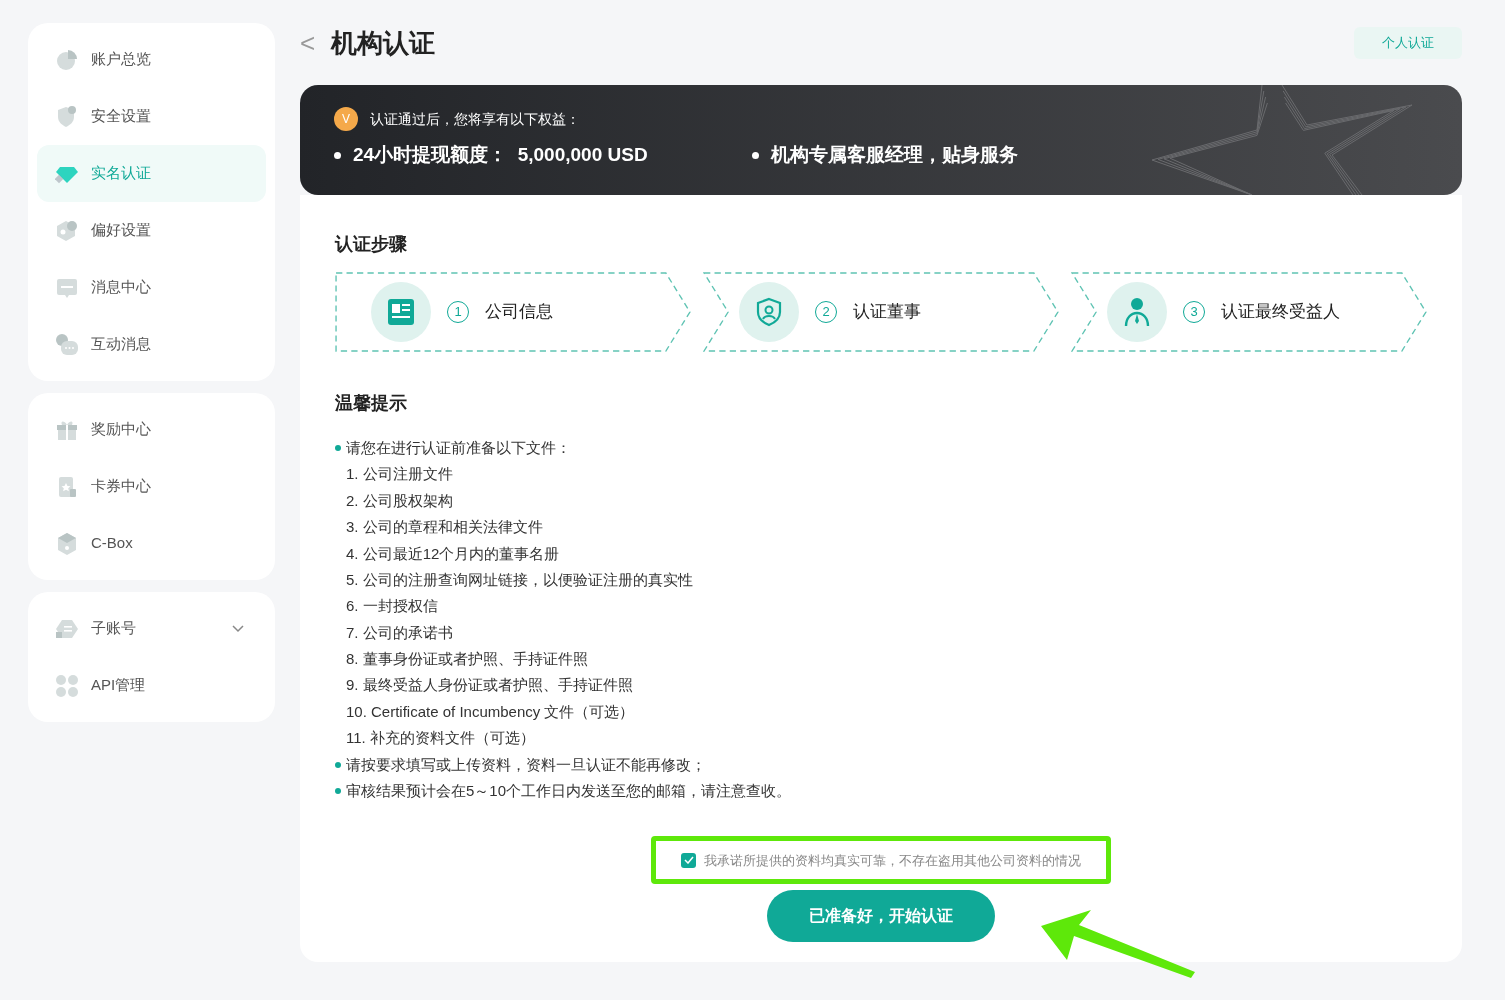 This screenshot has width=1505, height=1000. I want to click on shield-person-icon, so click(769, 312).